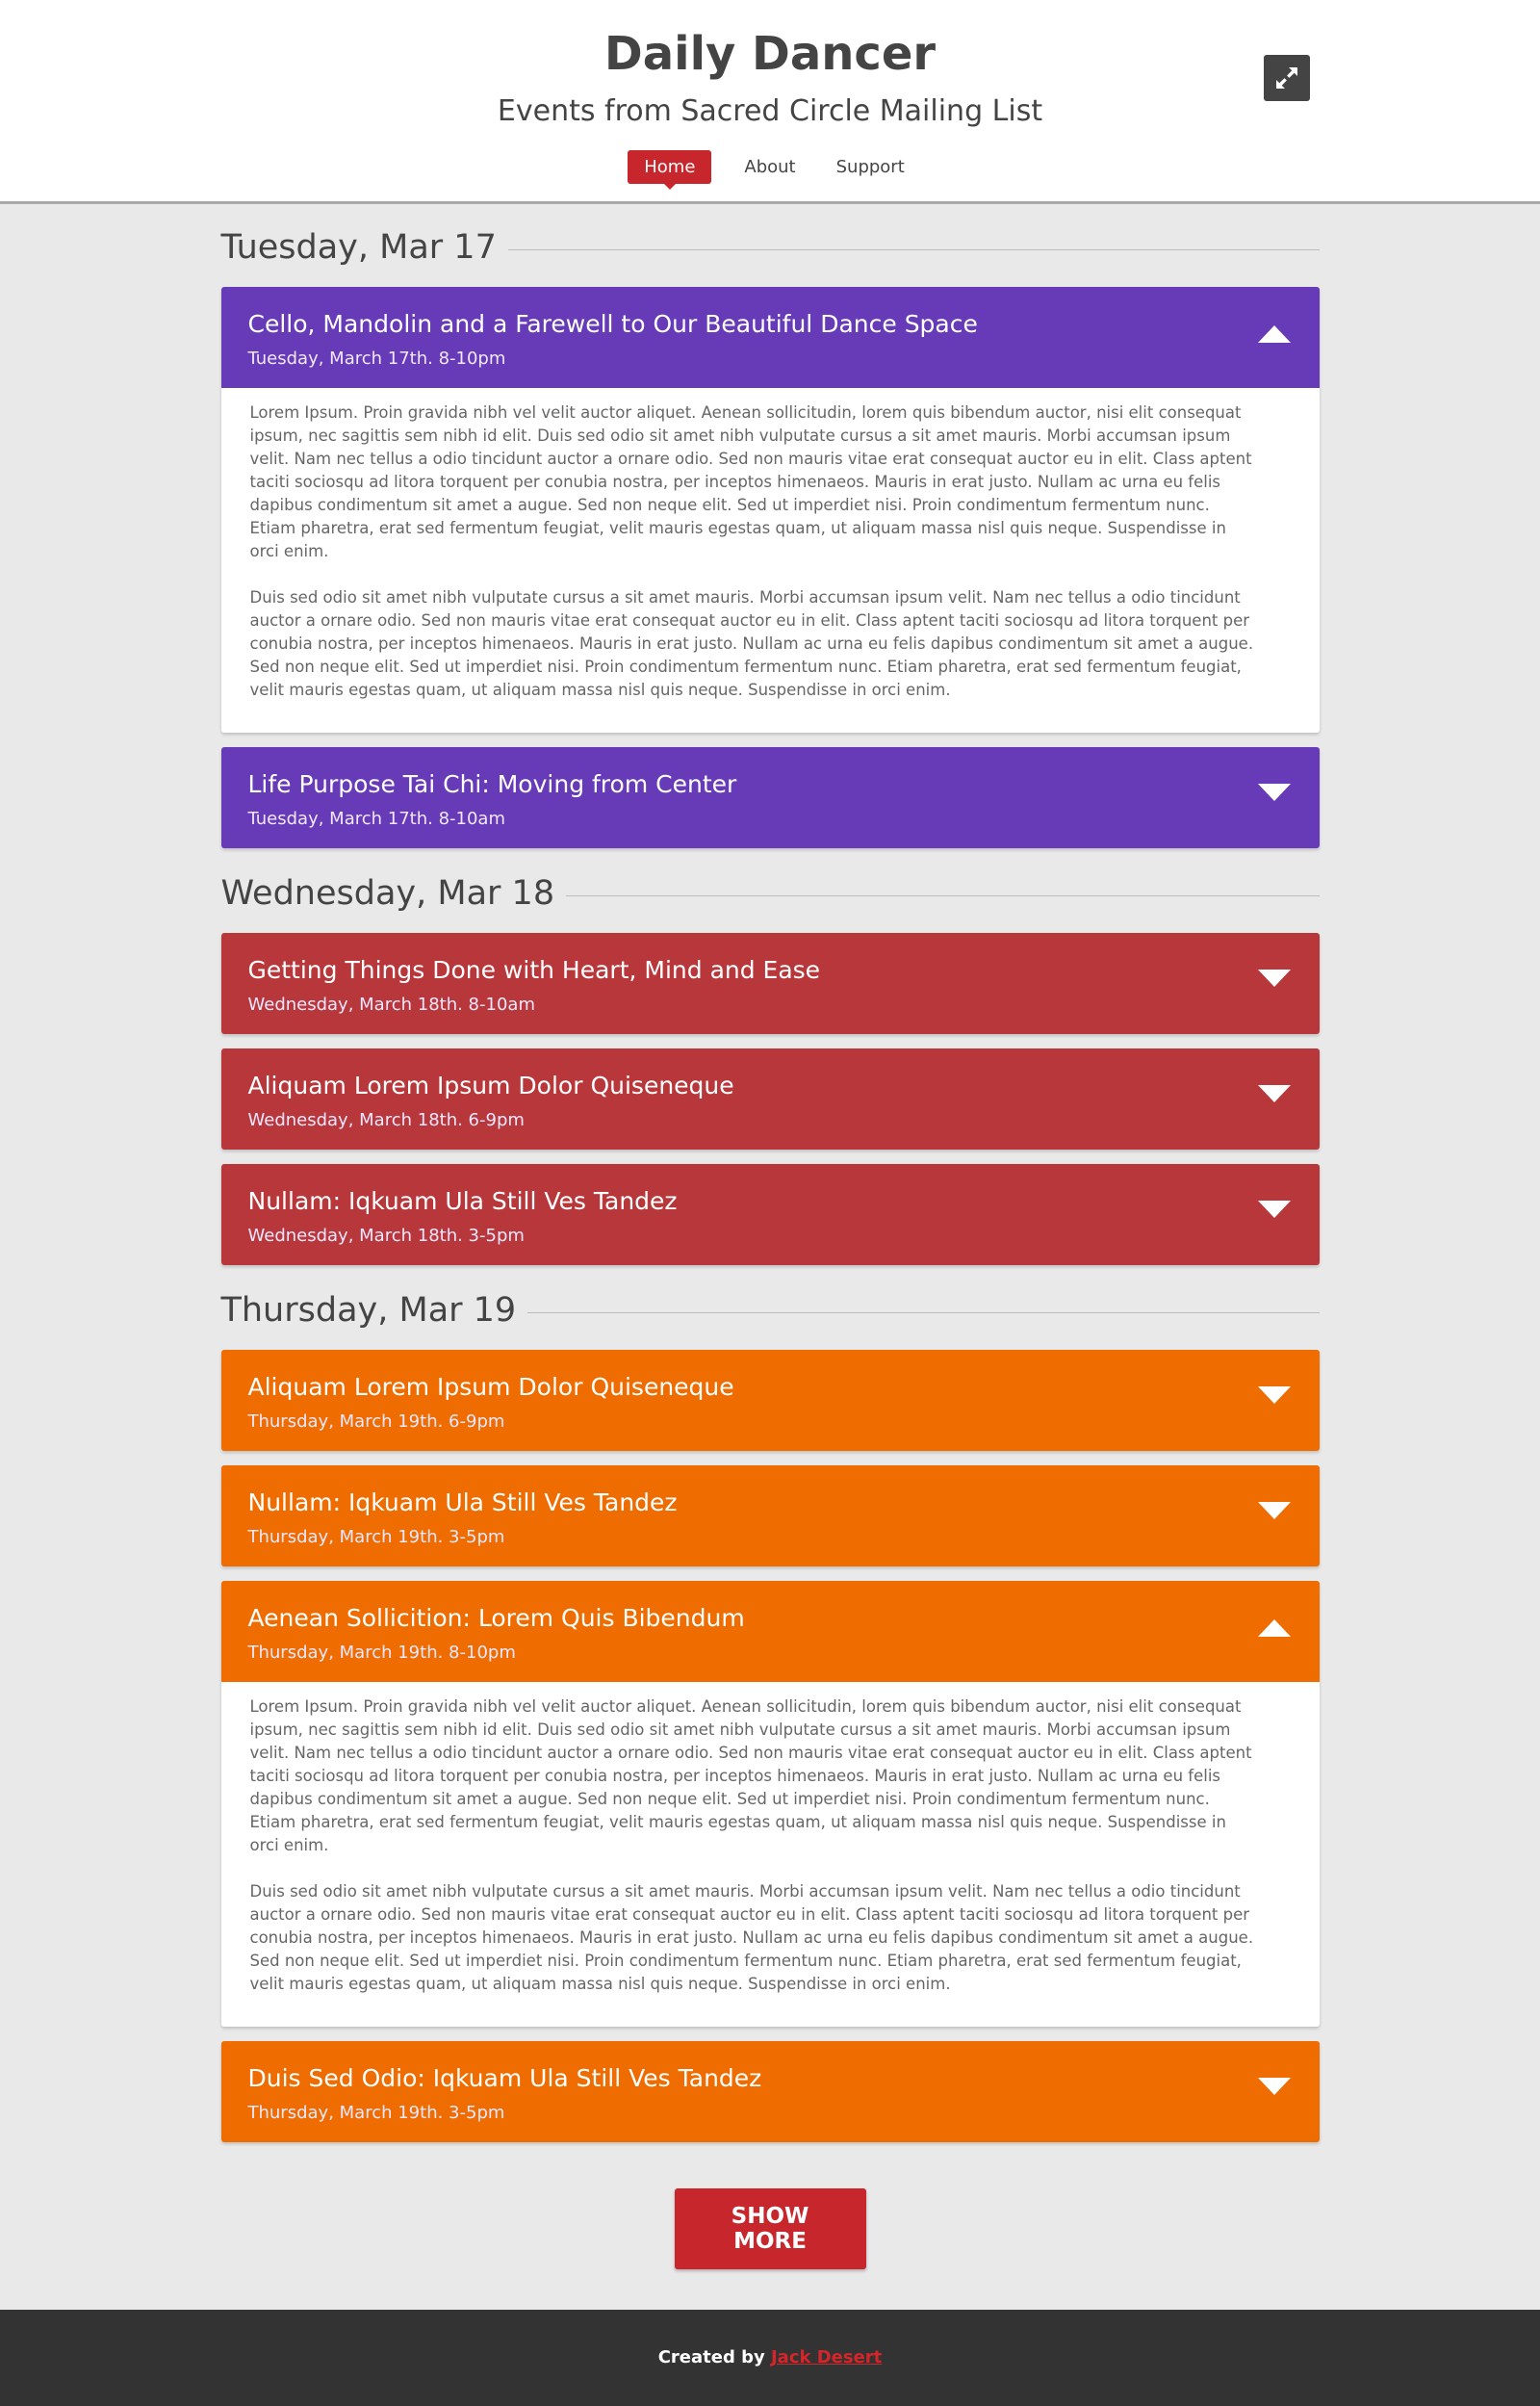 The width and height of the screenshot is (1540, 2406). Describe the element at coordinates (381, 1653) in the screenshot. I see `event-time: Thursday, March 19th. 8-10pm` at that location.